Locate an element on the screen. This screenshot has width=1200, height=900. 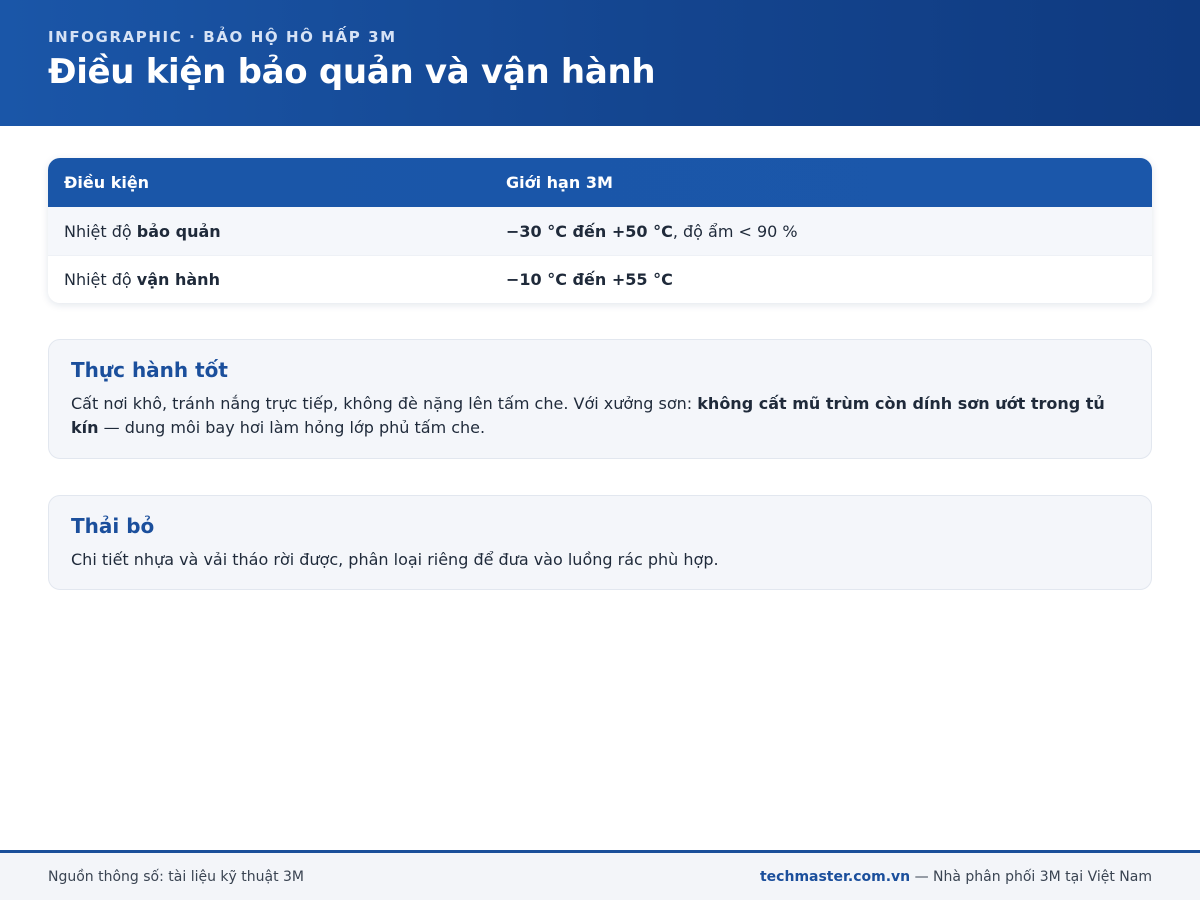
card-title: Thải bỏ is located at coordinates (113, 526).